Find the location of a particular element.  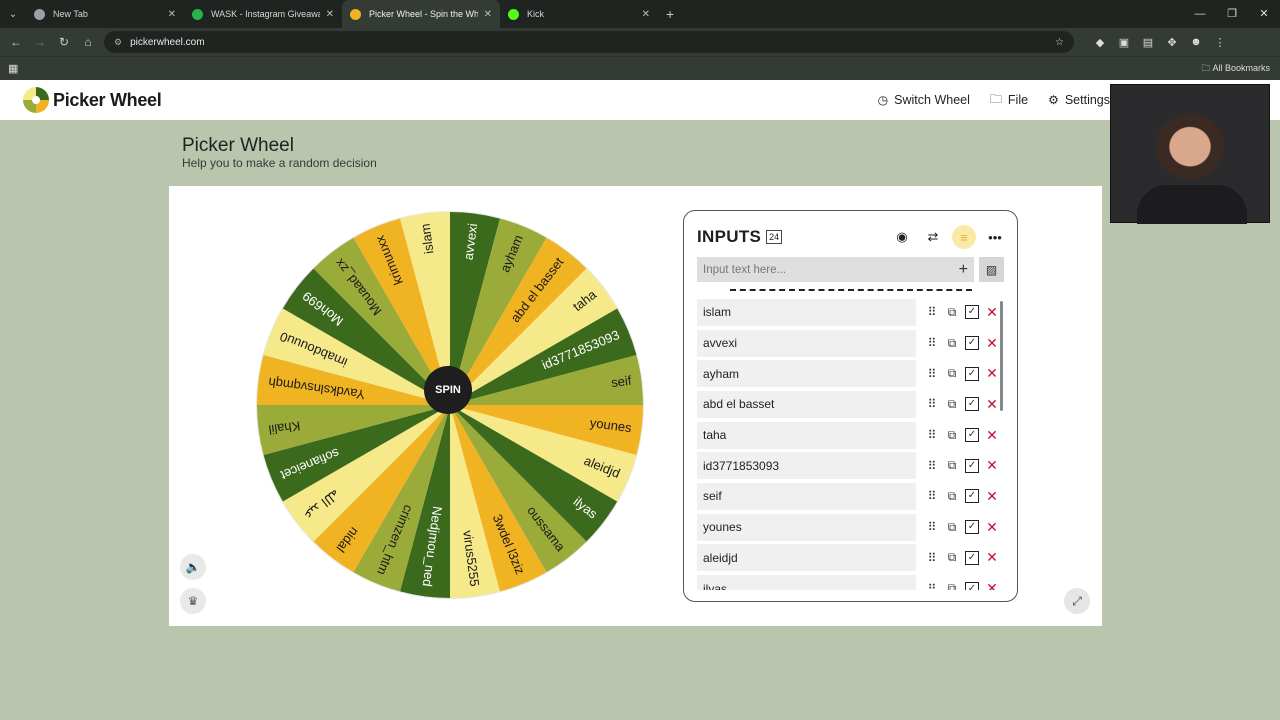

fullscreen-icon: ⤢ is located at coordinates (1077, 601).